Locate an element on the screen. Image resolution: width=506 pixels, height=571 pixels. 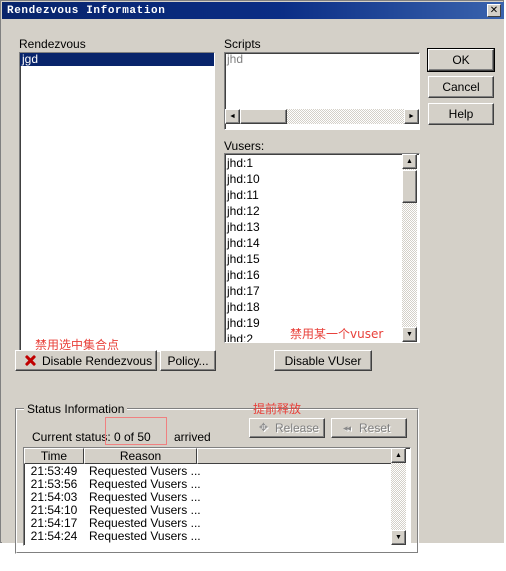
rewind-icon: ◂◂ is located at coordinates (346, 427).